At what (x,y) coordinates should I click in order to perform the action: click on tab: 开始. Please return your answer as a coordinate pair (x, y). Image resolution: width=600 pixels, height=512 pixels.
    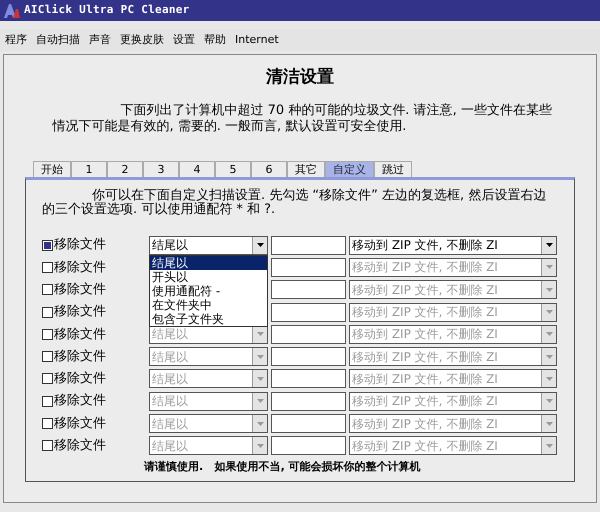
    Looking at the image, I should click on (52, 168).